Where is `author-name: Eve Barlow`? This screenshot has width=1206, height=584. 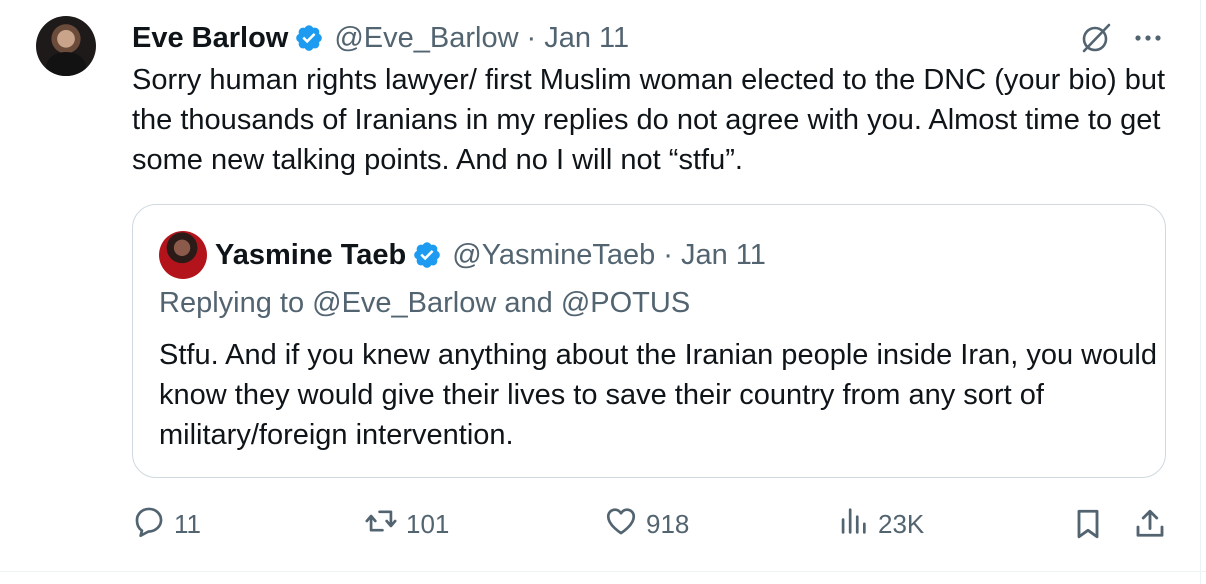 author-name: Eve Barlow is located at coordinates (210, 38).